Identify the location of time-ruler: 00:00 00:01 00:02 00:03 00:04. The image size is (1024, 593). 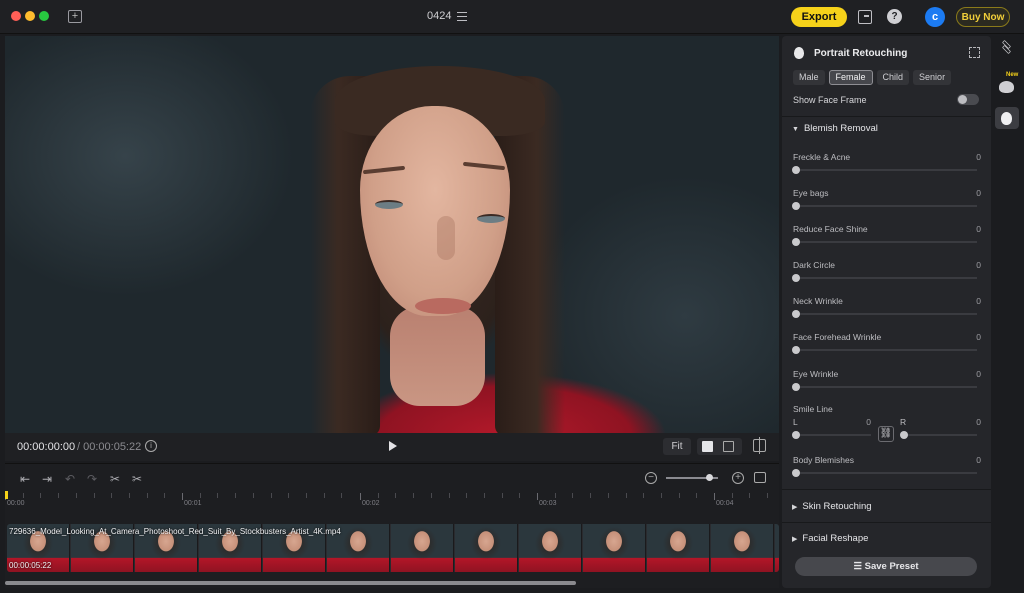
(392, 500).